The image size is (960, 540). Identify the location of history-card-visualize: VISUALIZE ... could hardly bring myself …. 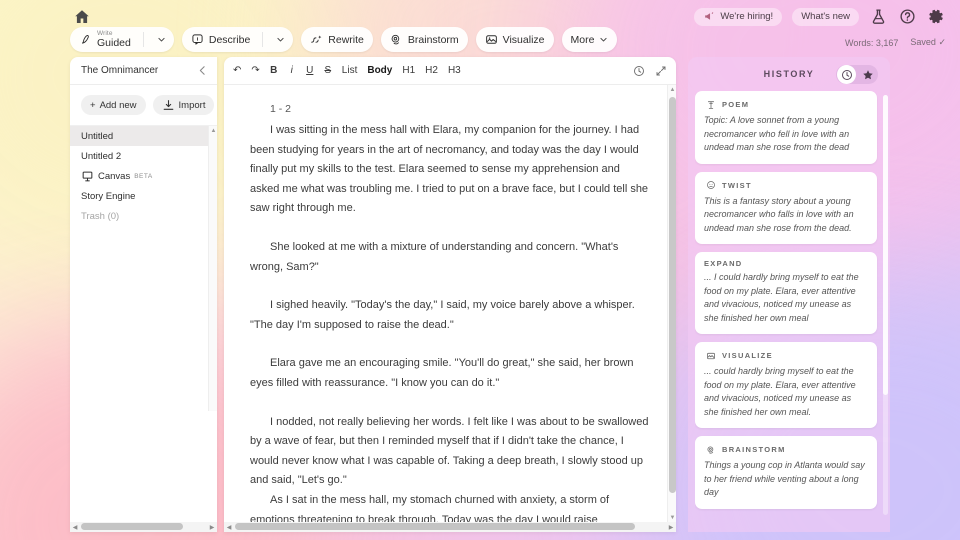
(786, 385).